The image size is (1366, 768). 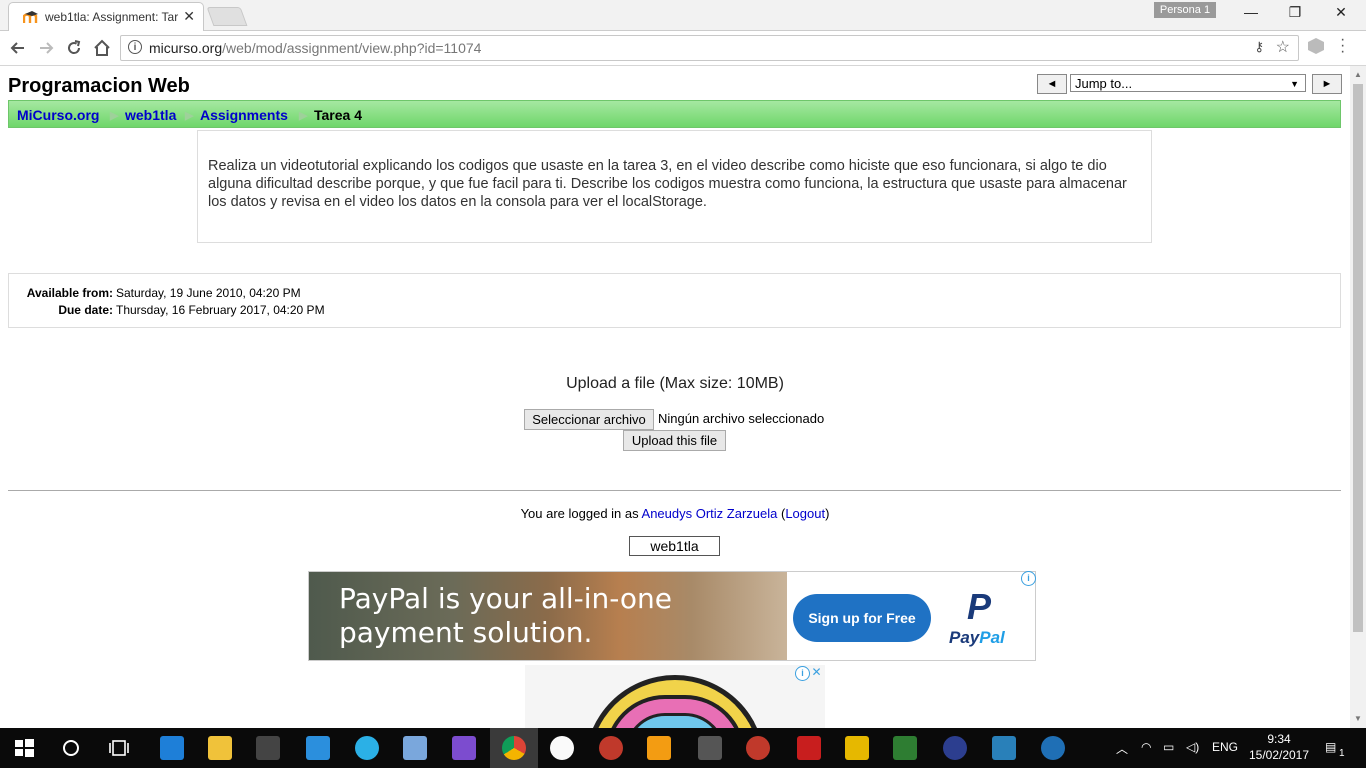 I want to click on virtualbox-icon, so click(x=415, y=748).